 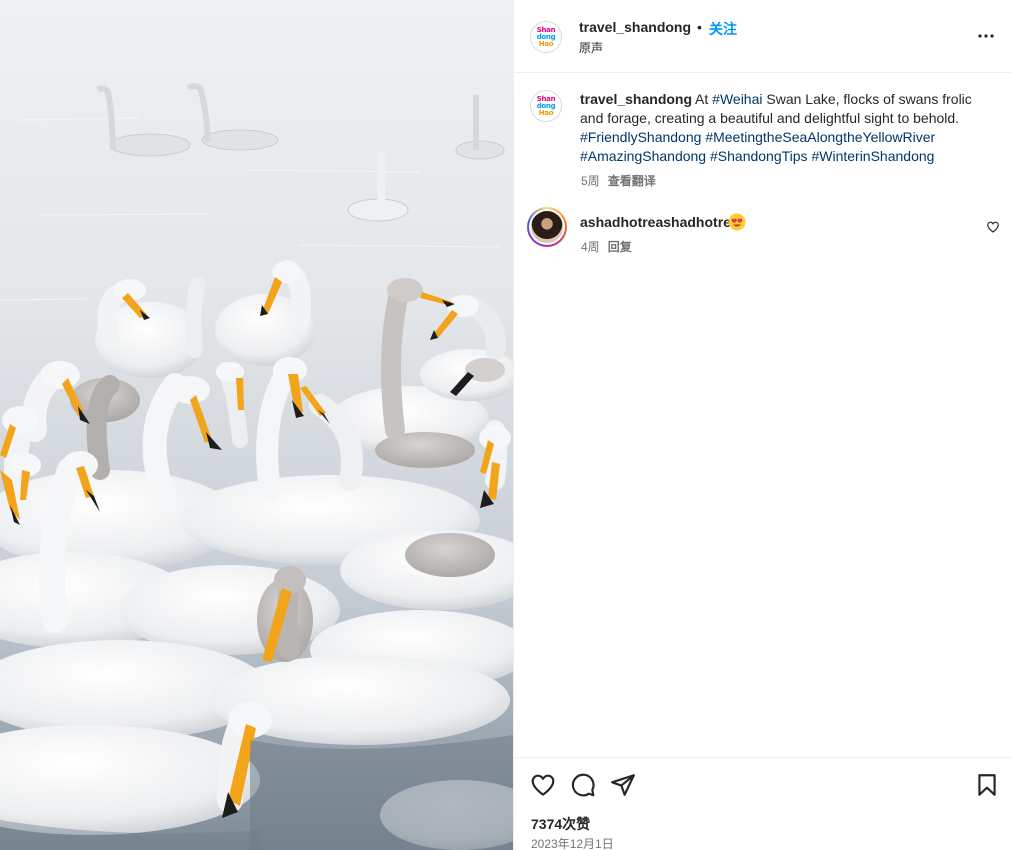 What do you see at coordinates (987, 785) in the screenshot?
I see `bookmark-icon` at bounding box center [987, 785].